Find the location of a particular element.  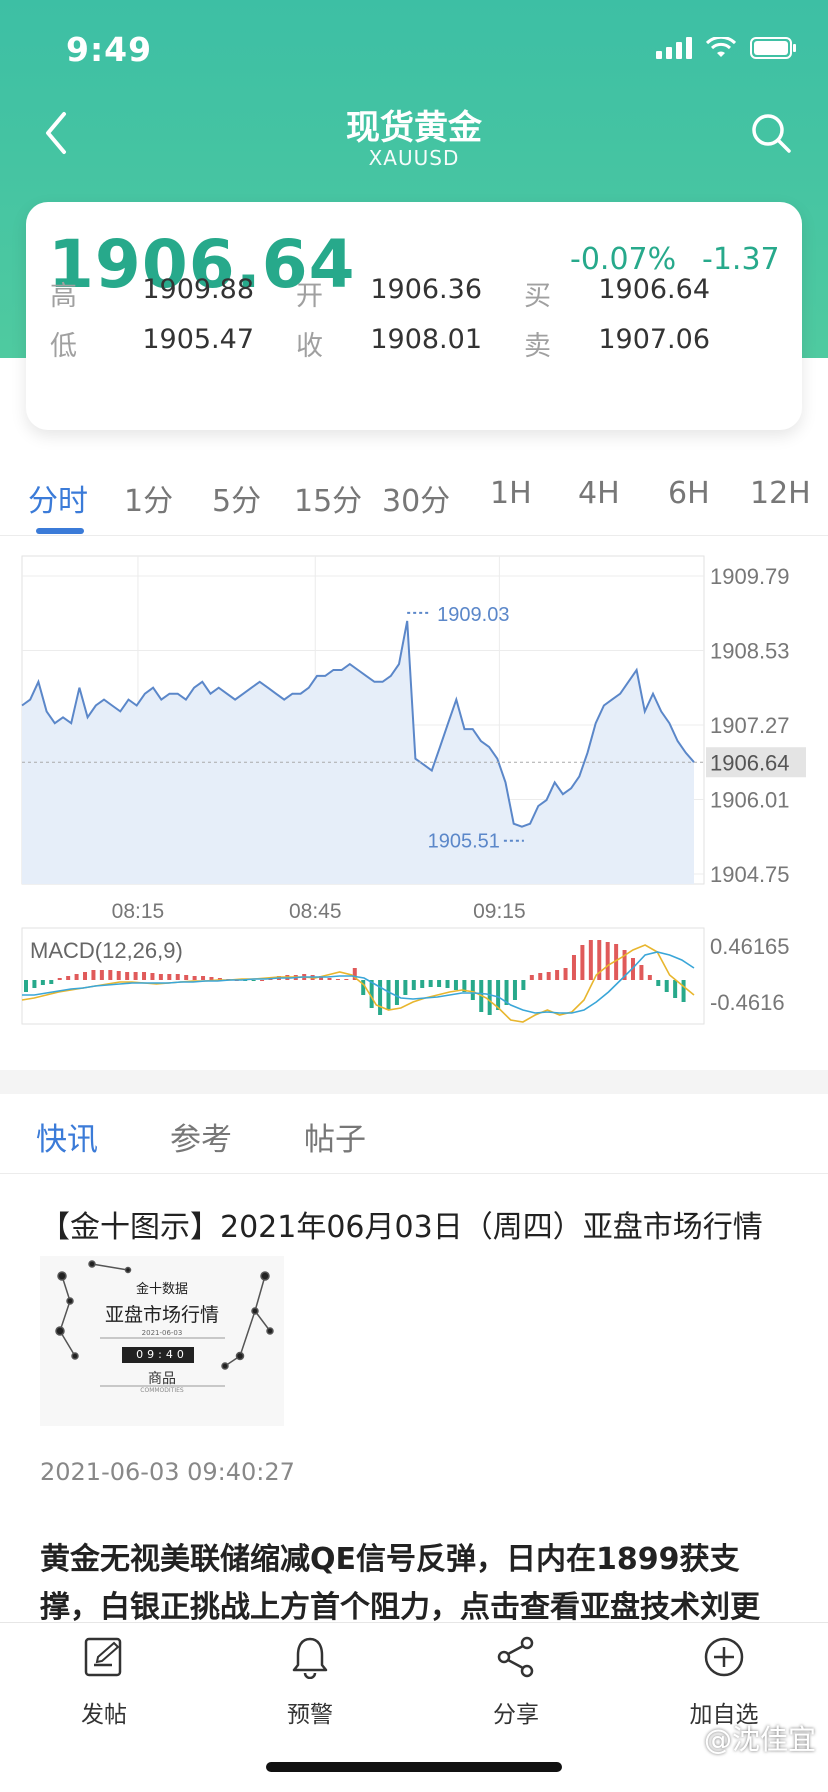

sell-label: 卖 is located at coordinates (537, 346).